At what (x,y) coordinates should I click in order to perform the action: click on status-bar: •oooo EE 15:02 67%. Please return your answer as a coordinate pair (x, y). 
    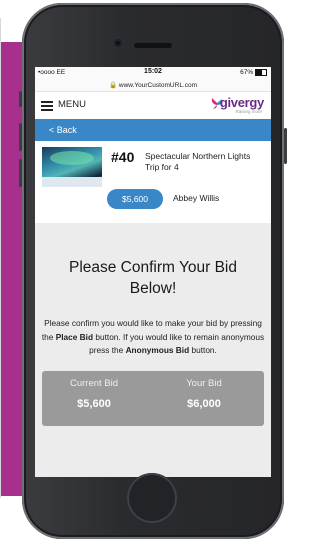
    Looking at the image, I should click on (153, 74).